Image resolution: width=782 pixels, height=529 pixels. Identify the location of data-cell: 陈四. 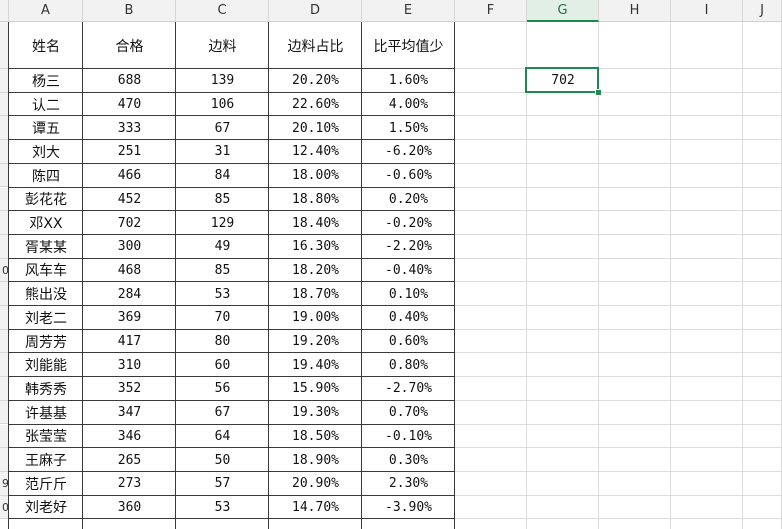
(46, 176).